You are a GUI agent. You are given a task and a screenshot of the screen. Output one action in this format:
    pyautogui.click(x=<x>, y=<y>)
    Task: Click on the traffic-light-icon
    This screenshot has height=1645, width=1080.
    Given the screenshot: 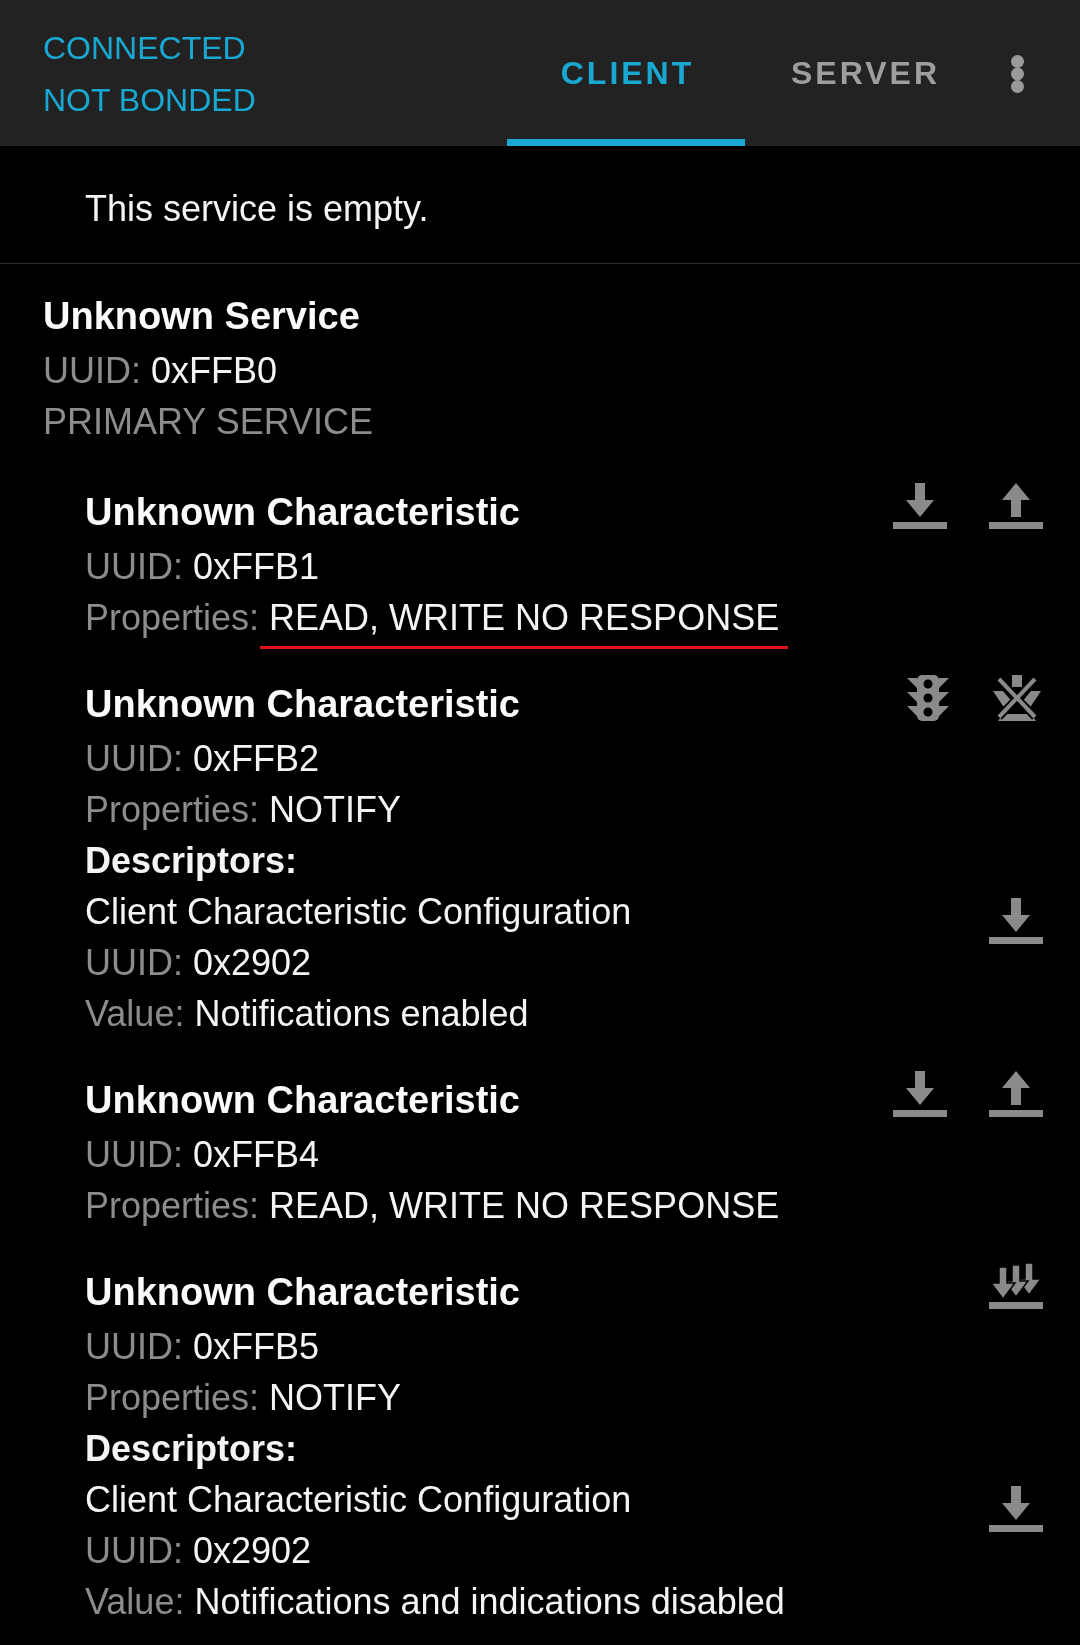 What is the action you would take?
    pyautogui.click(x=928, y=698)
    